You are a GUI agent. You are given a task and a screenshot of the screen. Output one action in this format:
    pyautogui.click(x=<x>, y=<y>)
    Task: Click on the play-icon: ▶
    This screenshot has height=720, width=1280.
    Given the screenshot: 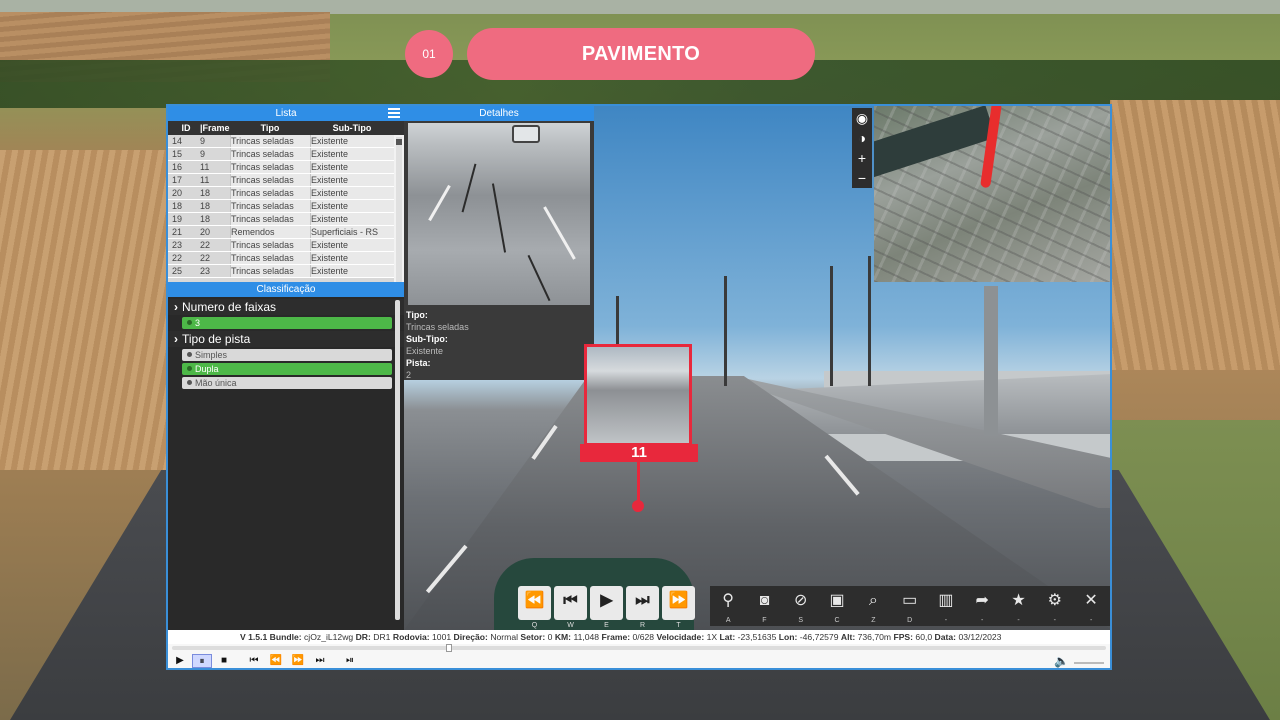 What is the action you would take?
    pyautogui.click(x=180, y=661)
    